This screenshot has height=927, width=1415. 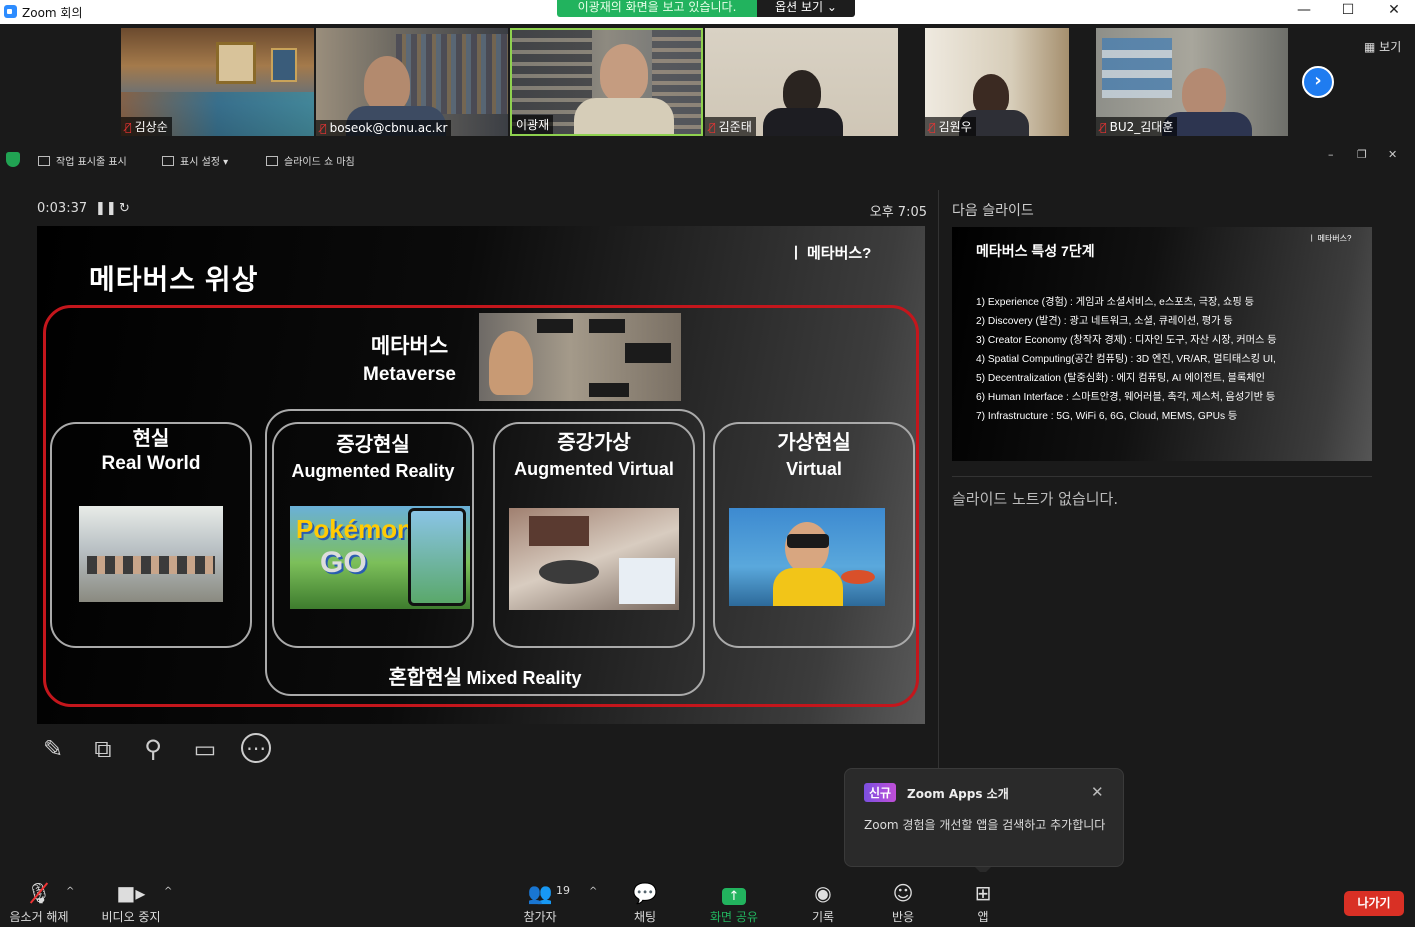 I want to click on subtitle-screen-icon: ▭, so click(x=205, y=749).